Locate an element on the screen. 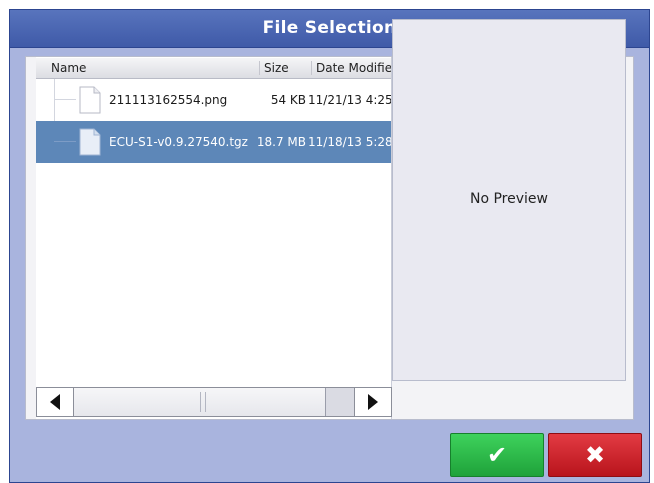 The height and width of the screenshot is (483, 654). scroll-thumb is located at coordinates (200, 402).